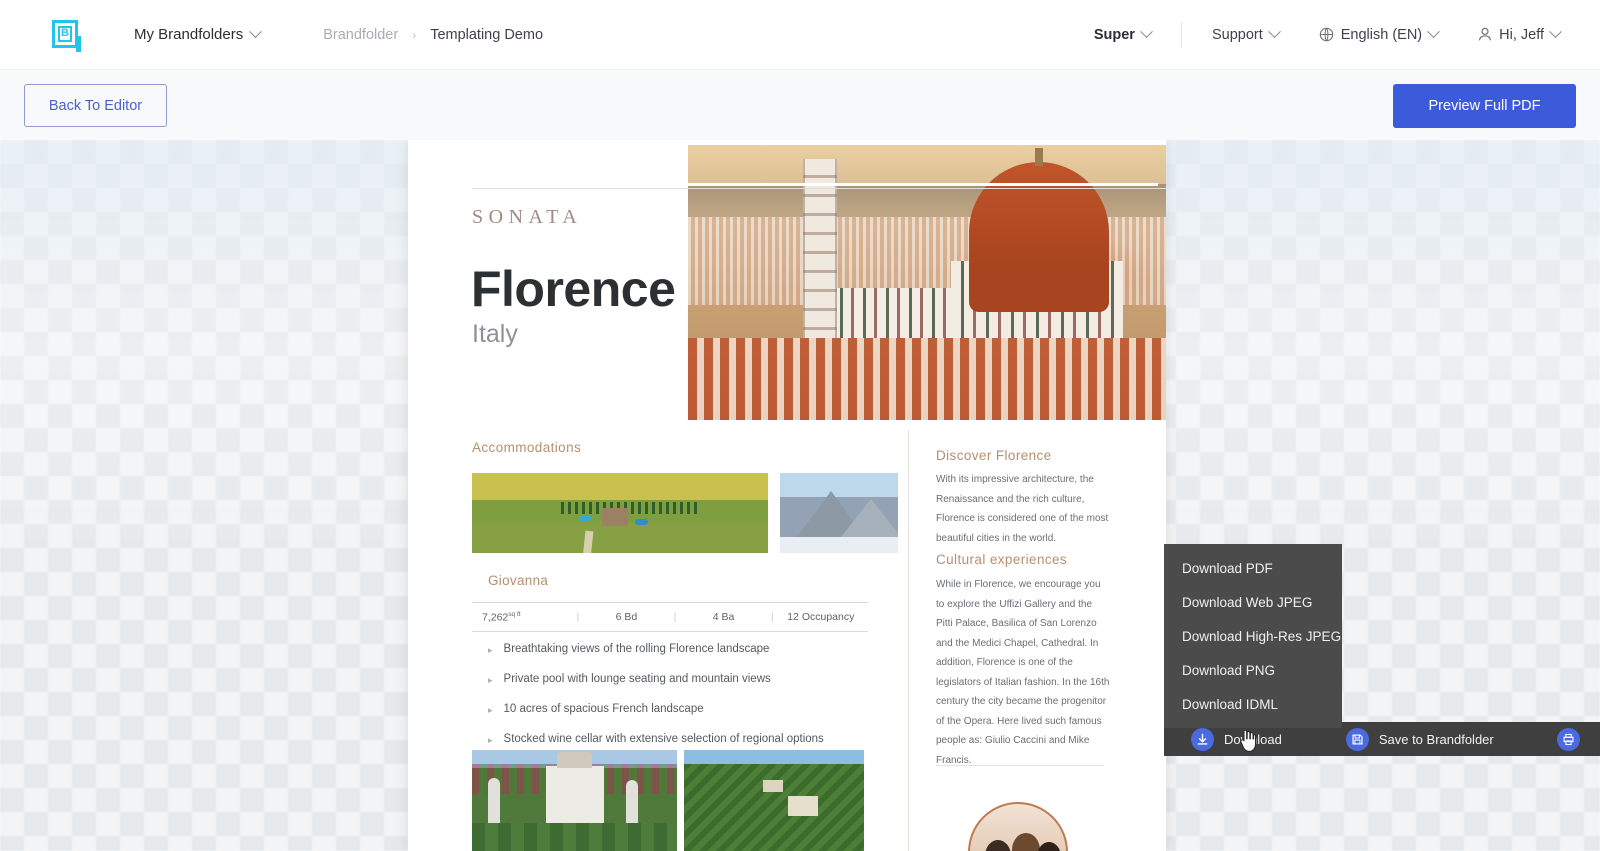 This screenshot has width=1600, height=851. What do you see at coordinates (1357, 739) in the screenshot?
I see `save-icon` at bounding box center [1357, 739].